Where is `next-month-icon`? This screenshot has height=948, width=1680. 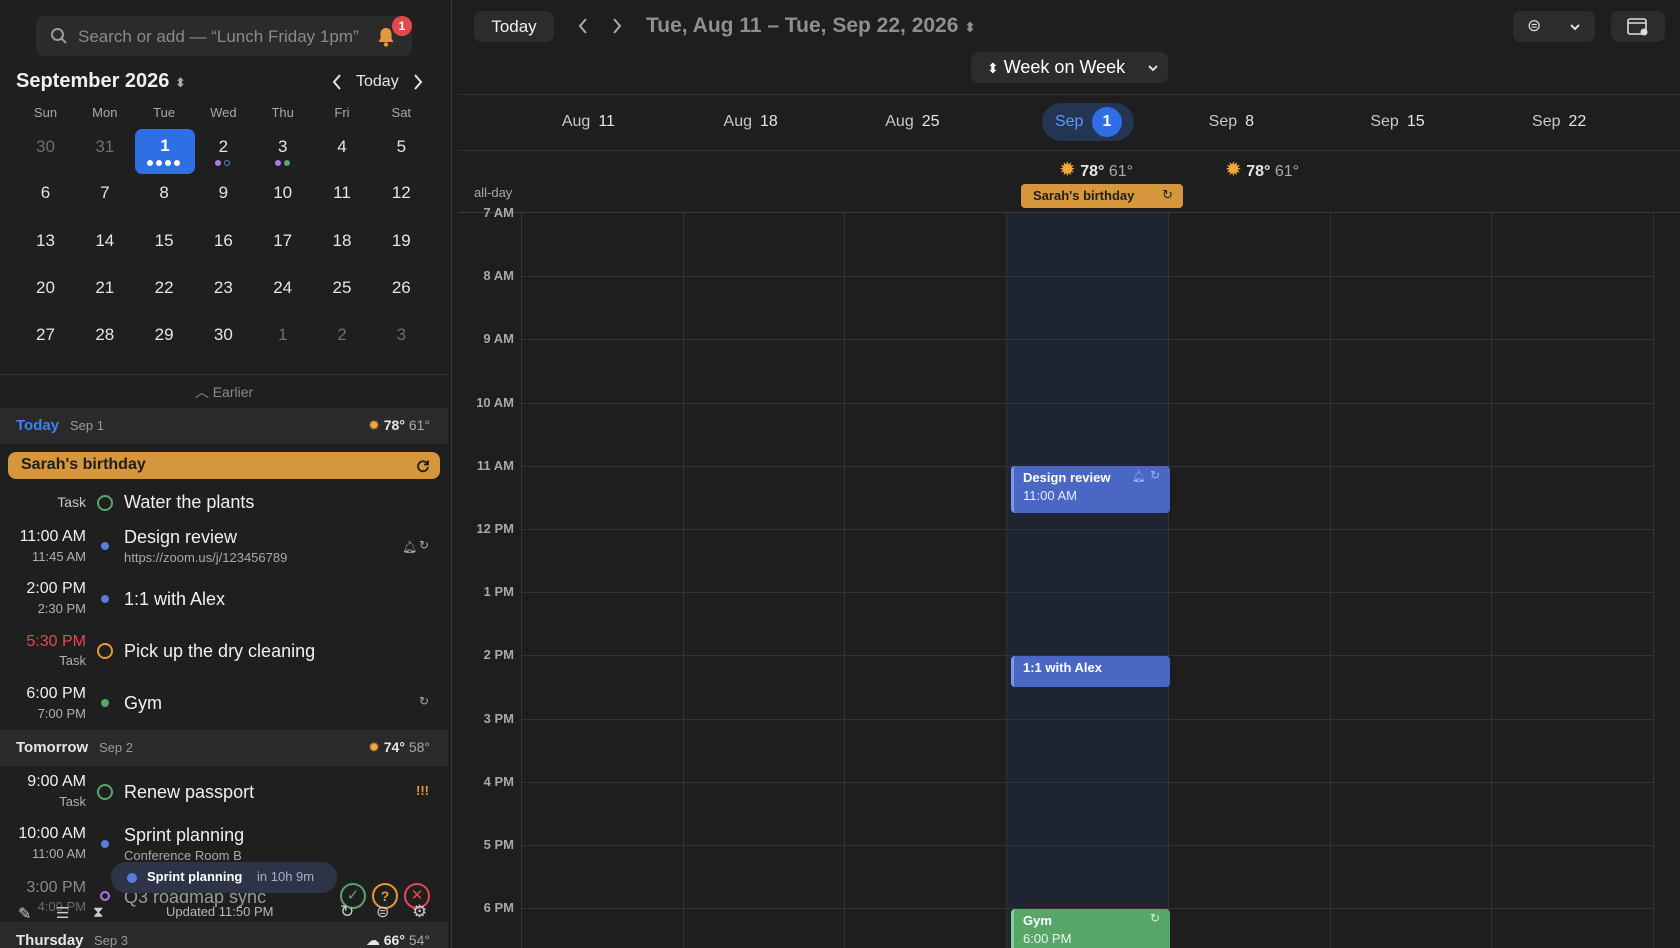 next-month-icon is located at coordinates (418, 82).